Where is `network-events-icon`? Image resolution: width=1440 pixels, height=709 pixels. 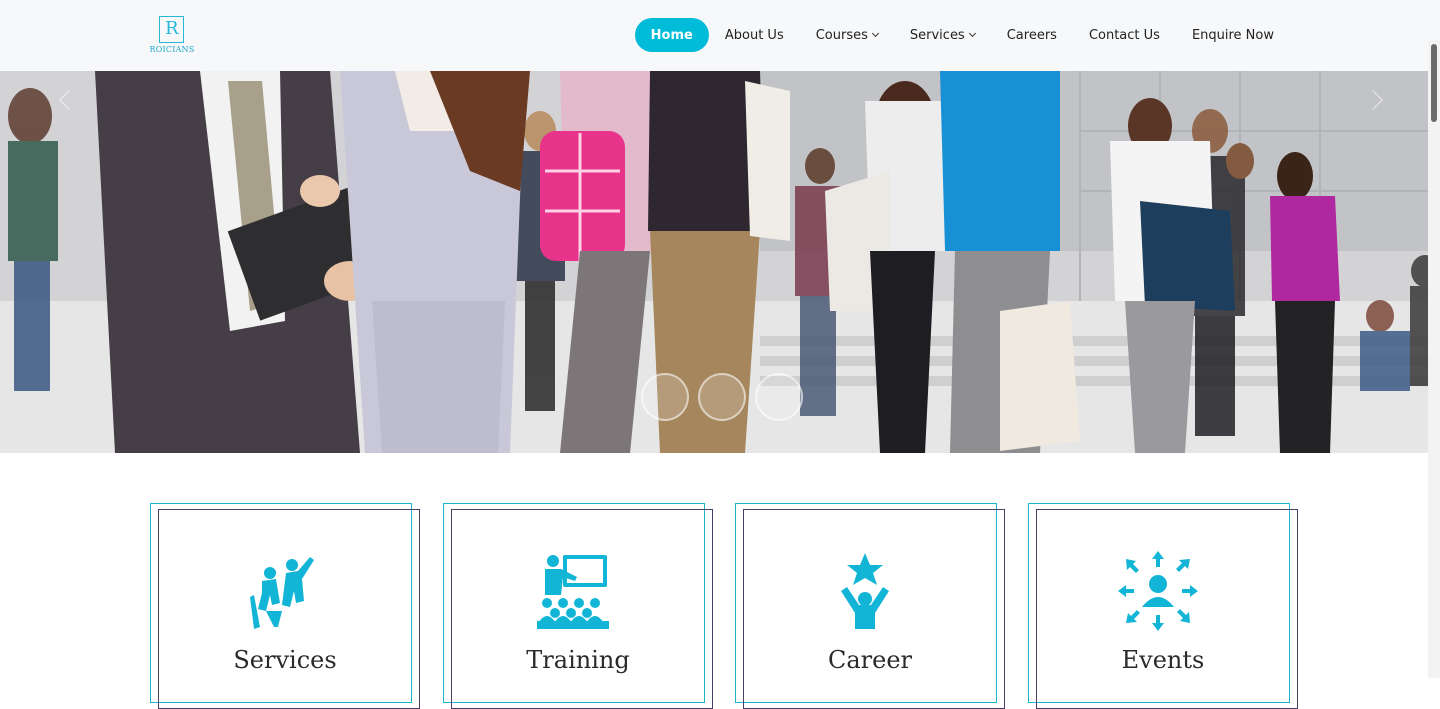
network-events-icon is located at coordinates (1158, 591).